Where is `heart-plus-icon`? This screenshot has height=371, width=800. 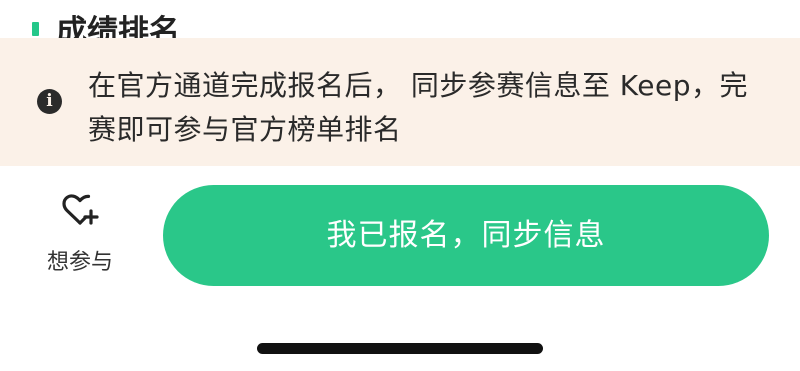
heart-plus-icon is located at coordinates (80, 209).